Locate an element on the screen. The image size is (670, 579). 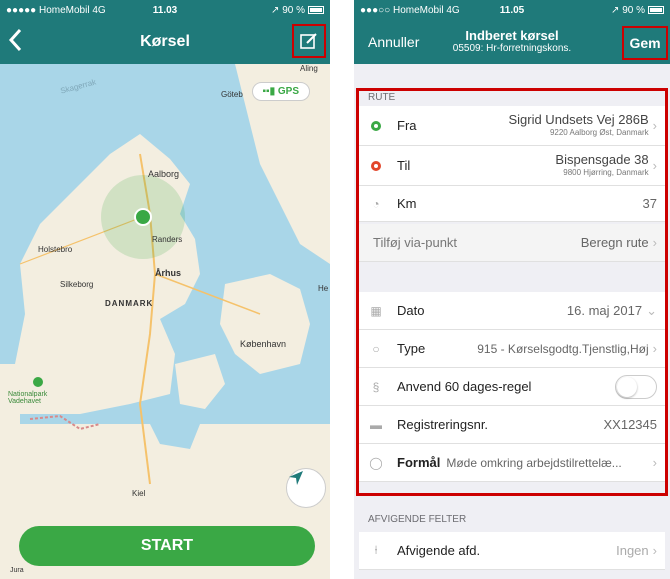
save-button: Gem is located at coordinates (645, 43).